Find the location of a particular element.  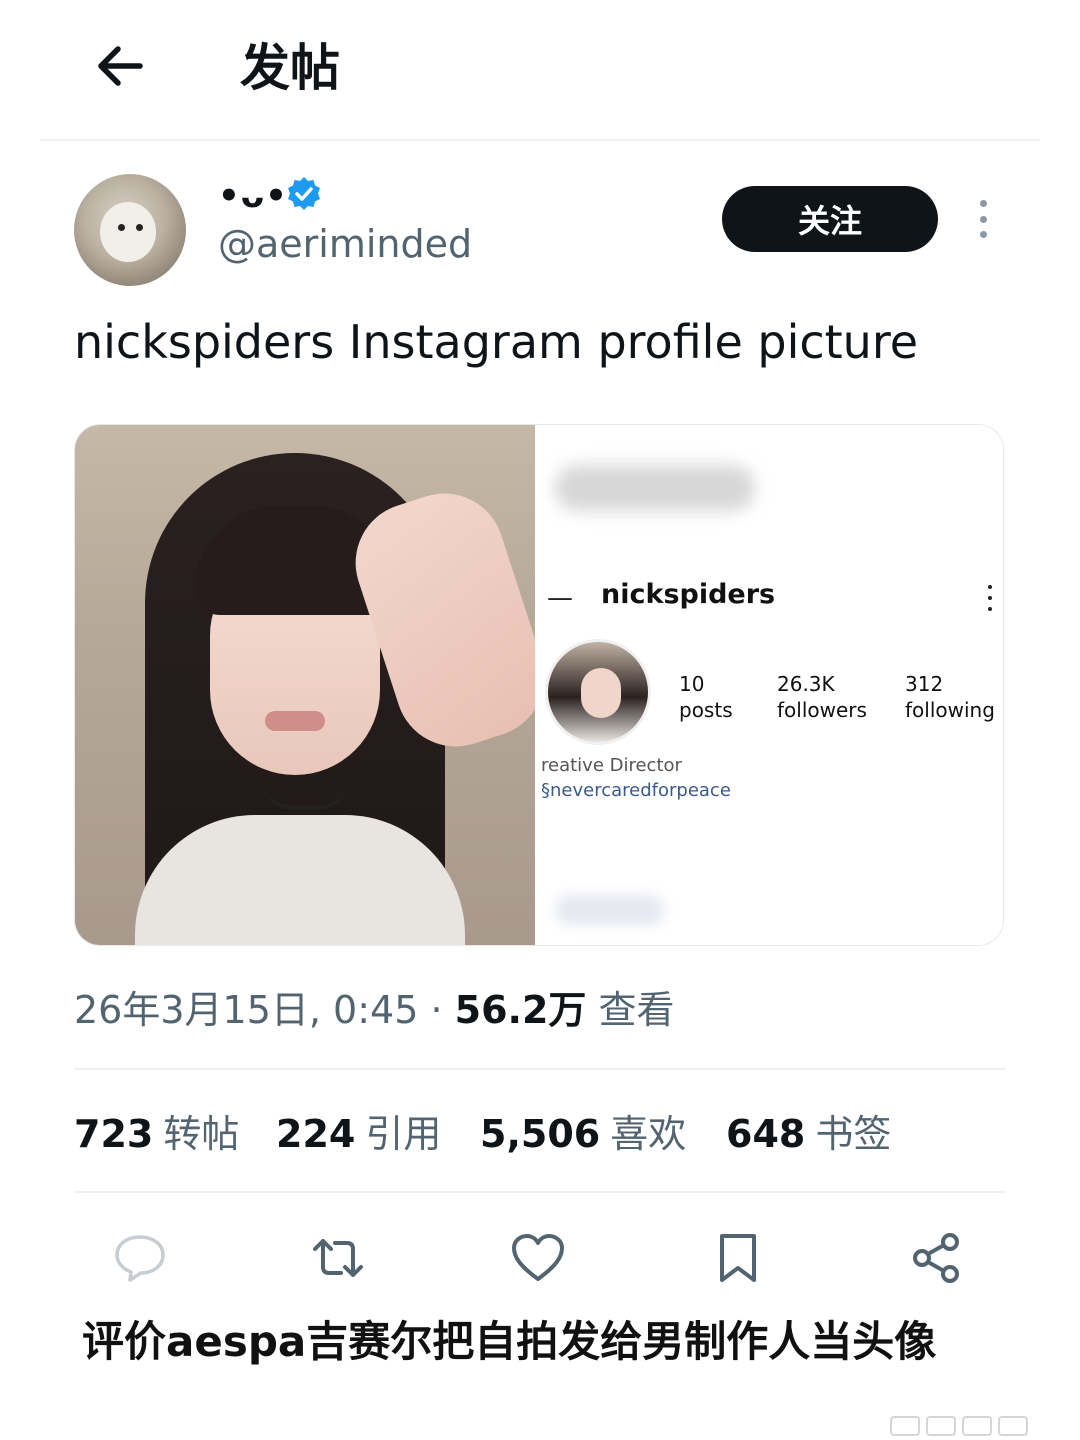

tweet-meta: 26年3月15日, 0:45 · 56.2万 查看 is located at coordinates (374, 1010).